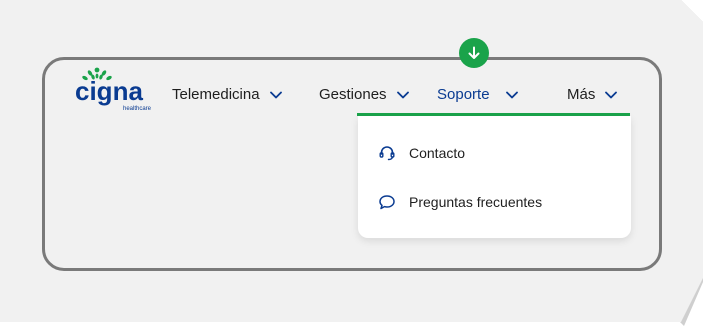 This screenshot has height=327, width=703. Describe the element at coordinates (137, 109) in the screenshot. I see `logo-tagline: healthcare` at that location.